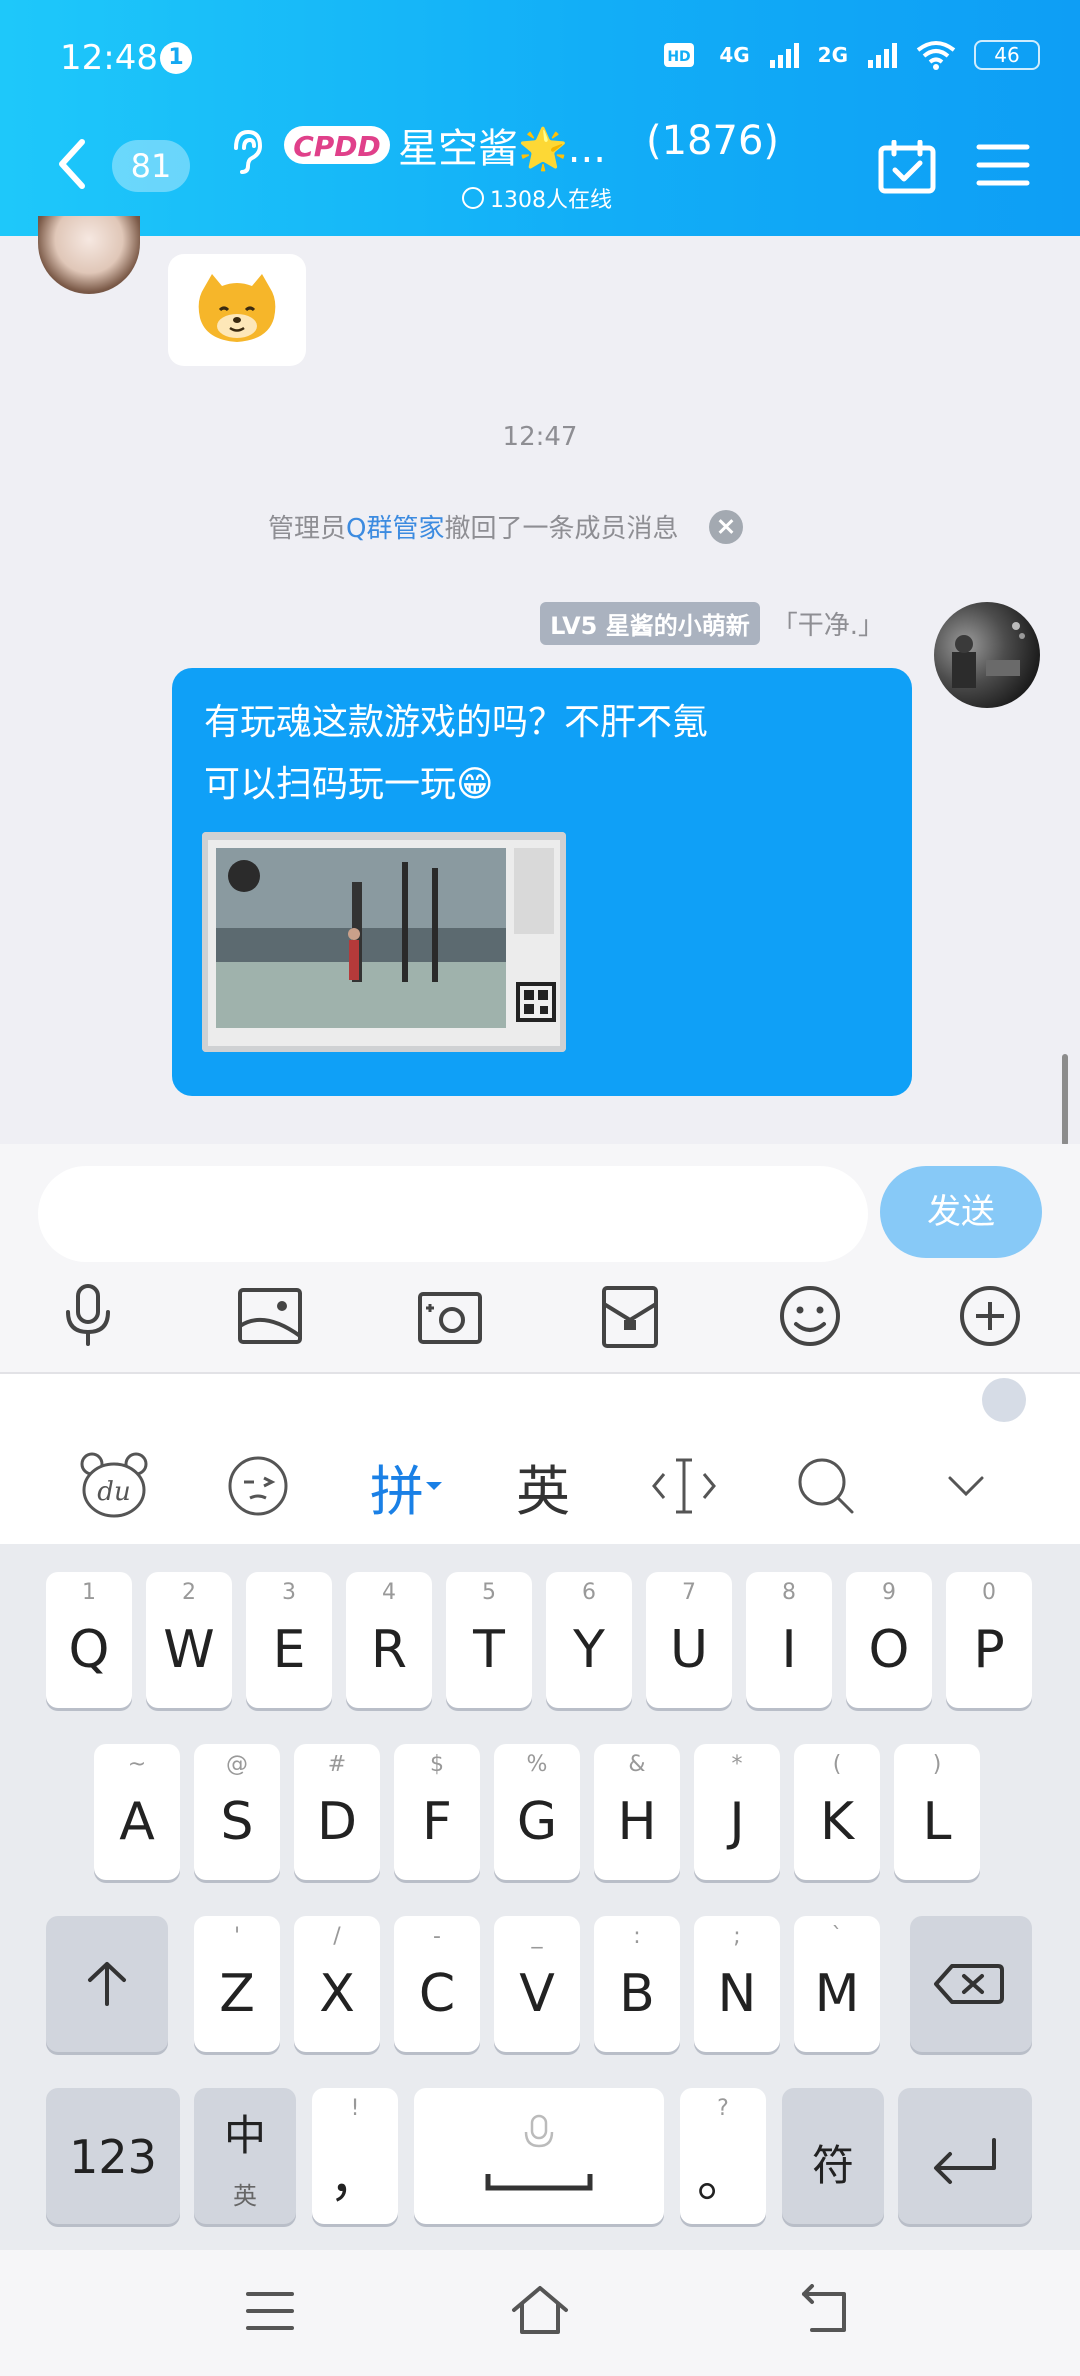 The width and height of the screenshot is (1080, 2376). I want to click on shift-arrow-icon, so click(107, 1984).